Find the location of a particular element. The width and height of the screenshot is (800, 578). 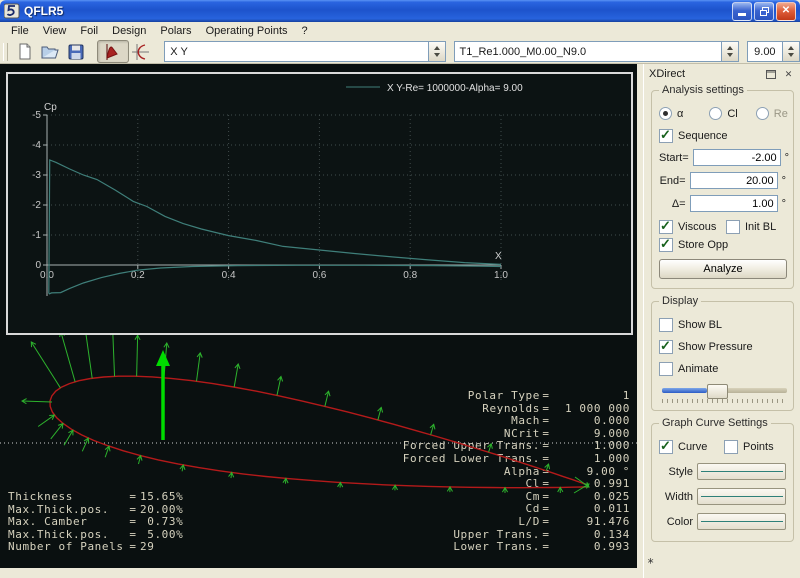

open-folder-icon is located at coordinates (50, 52).